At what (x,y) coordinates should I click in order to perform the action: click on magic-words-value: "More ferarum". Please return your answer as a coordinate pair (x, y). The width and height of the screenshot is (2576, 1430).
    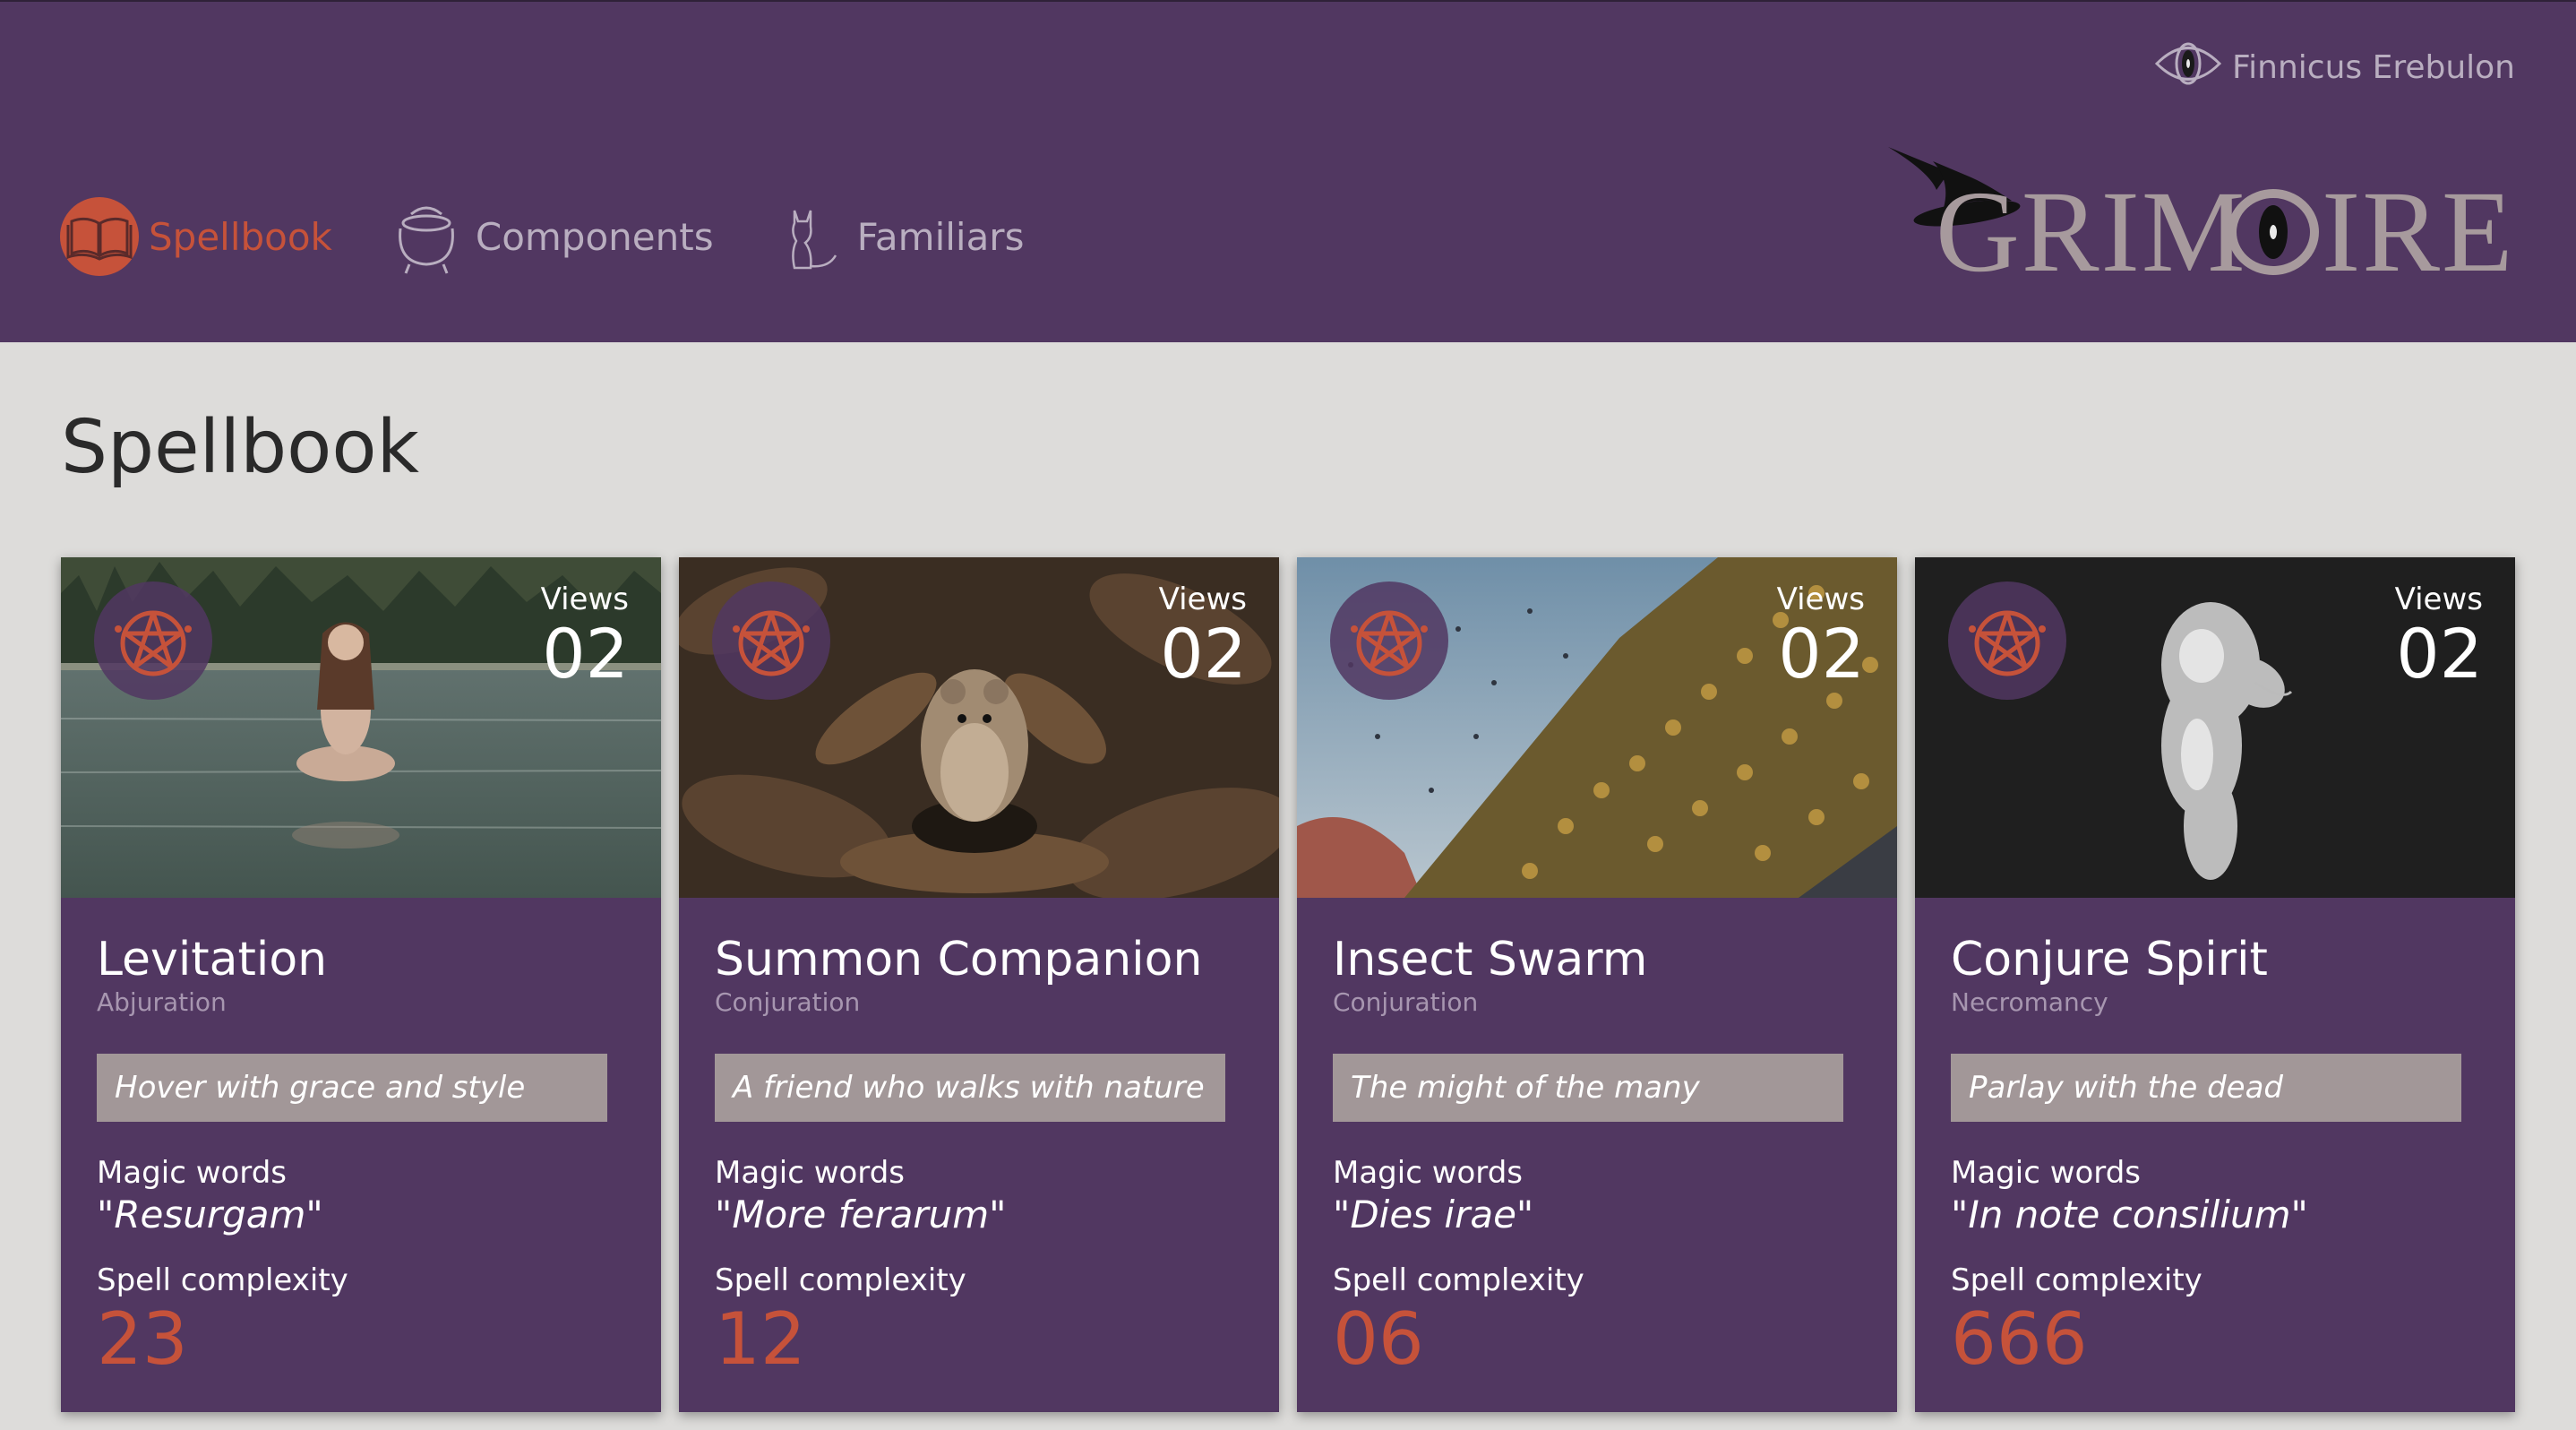
    Looking at the image, I should click on (861, 1214).